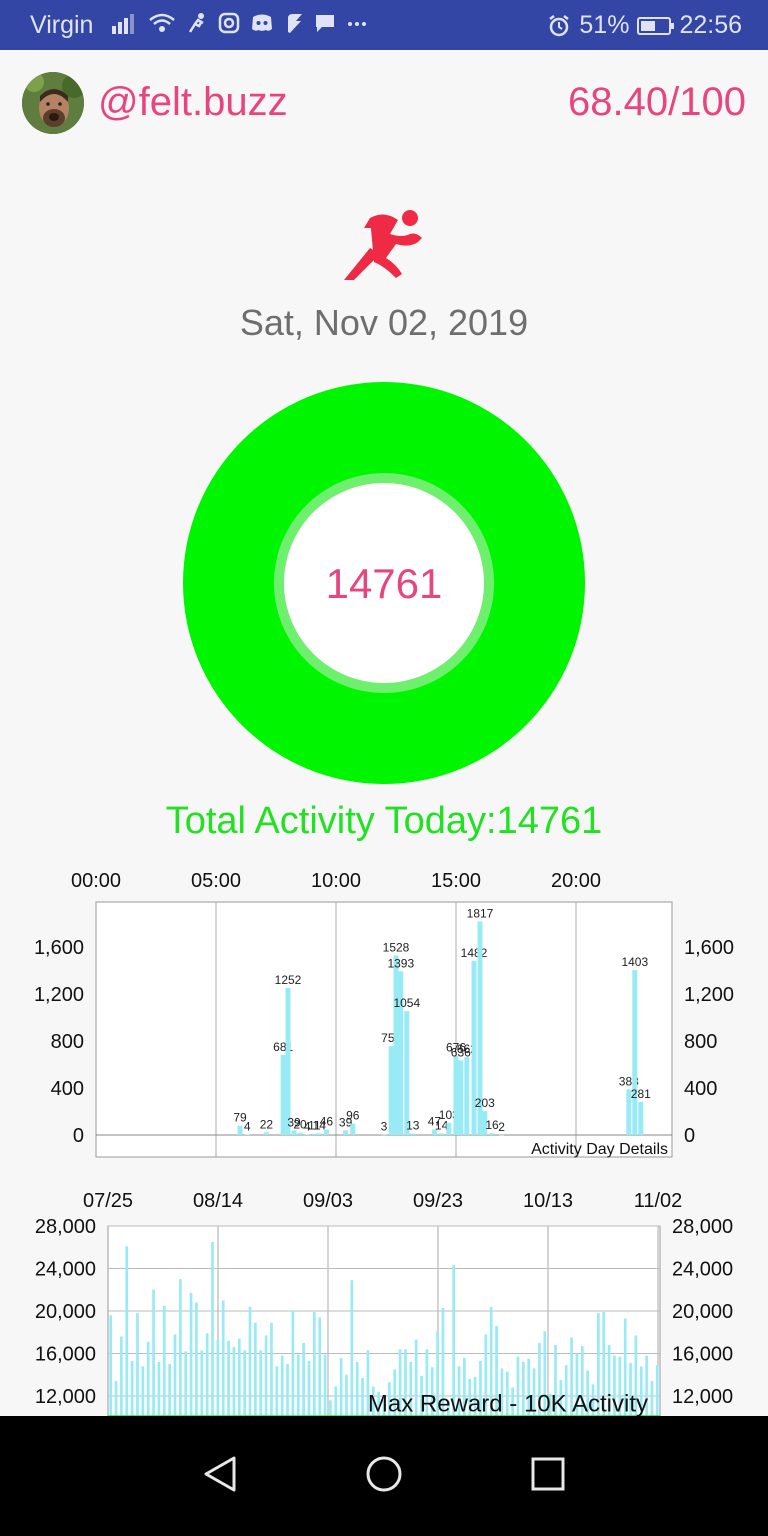 This screenshot has height=1536, width=768. Describe the element at coordinates (193, 102) in the screenshot. I see `username: @felt.buzz` at that location.